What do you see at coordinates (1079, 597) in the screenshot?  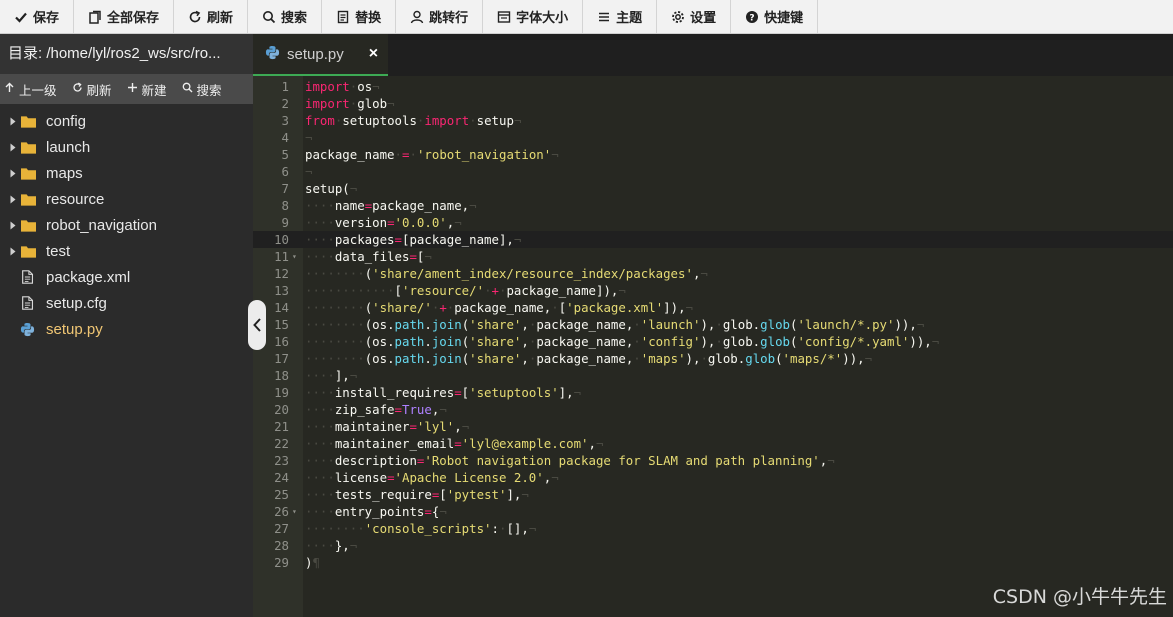 I see `watermark: CSDN @小牛牛先生` at bounding box center [1079, 597].